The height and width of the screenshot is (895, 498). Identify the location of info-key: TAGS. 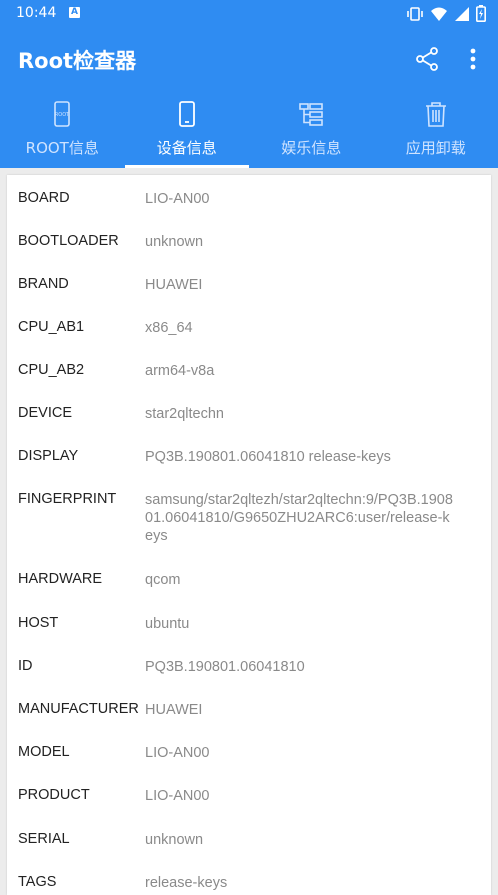
(37, 882).